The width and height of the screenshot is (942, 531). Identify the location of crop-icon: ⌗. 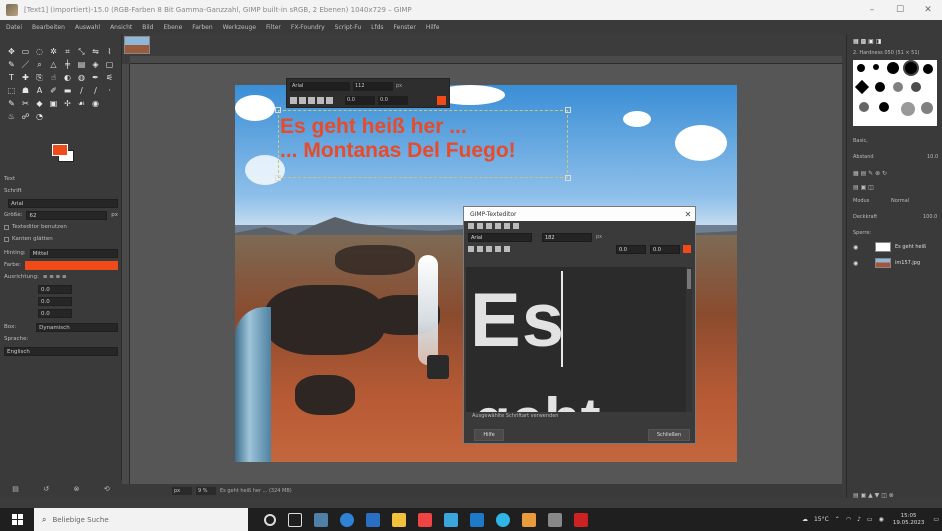
(67, 51).